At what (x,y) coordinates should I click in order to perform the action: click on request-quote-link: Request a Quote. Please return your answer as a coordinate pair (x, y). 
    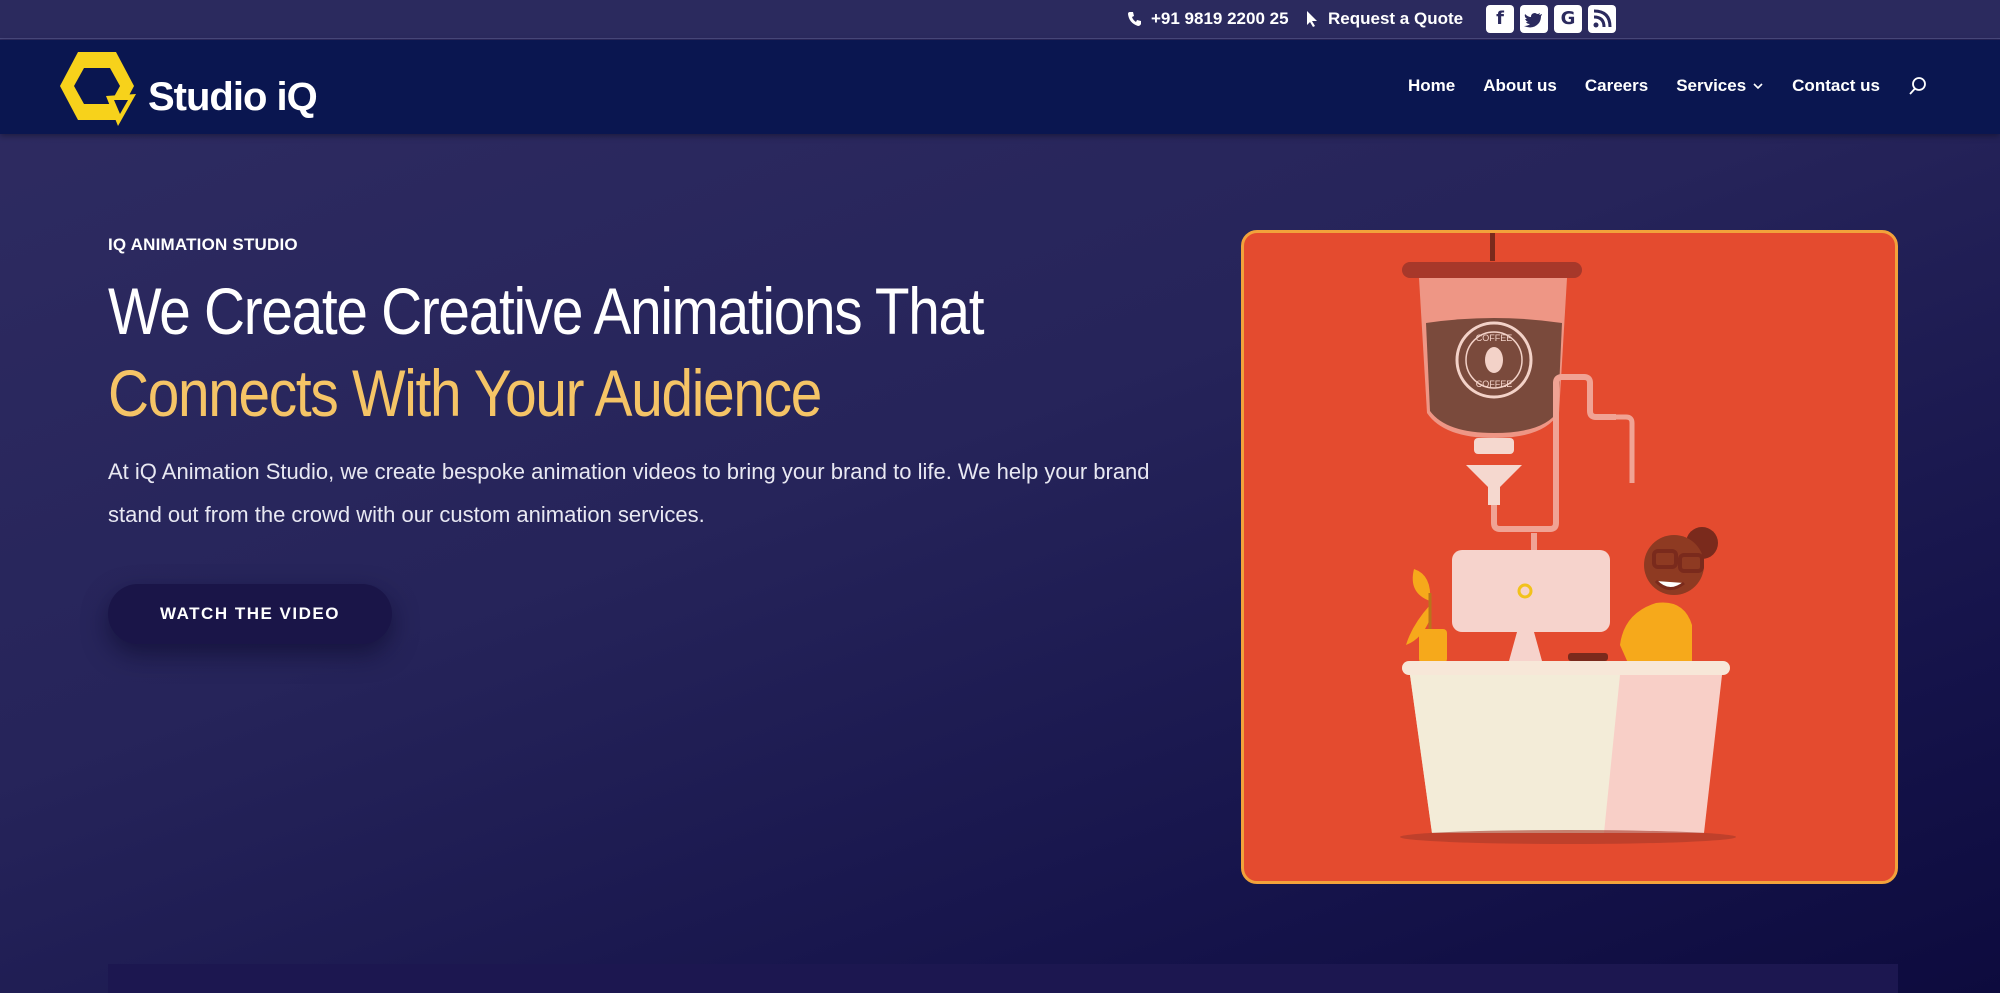
    Looking at the image, I should click on (1384, 19).